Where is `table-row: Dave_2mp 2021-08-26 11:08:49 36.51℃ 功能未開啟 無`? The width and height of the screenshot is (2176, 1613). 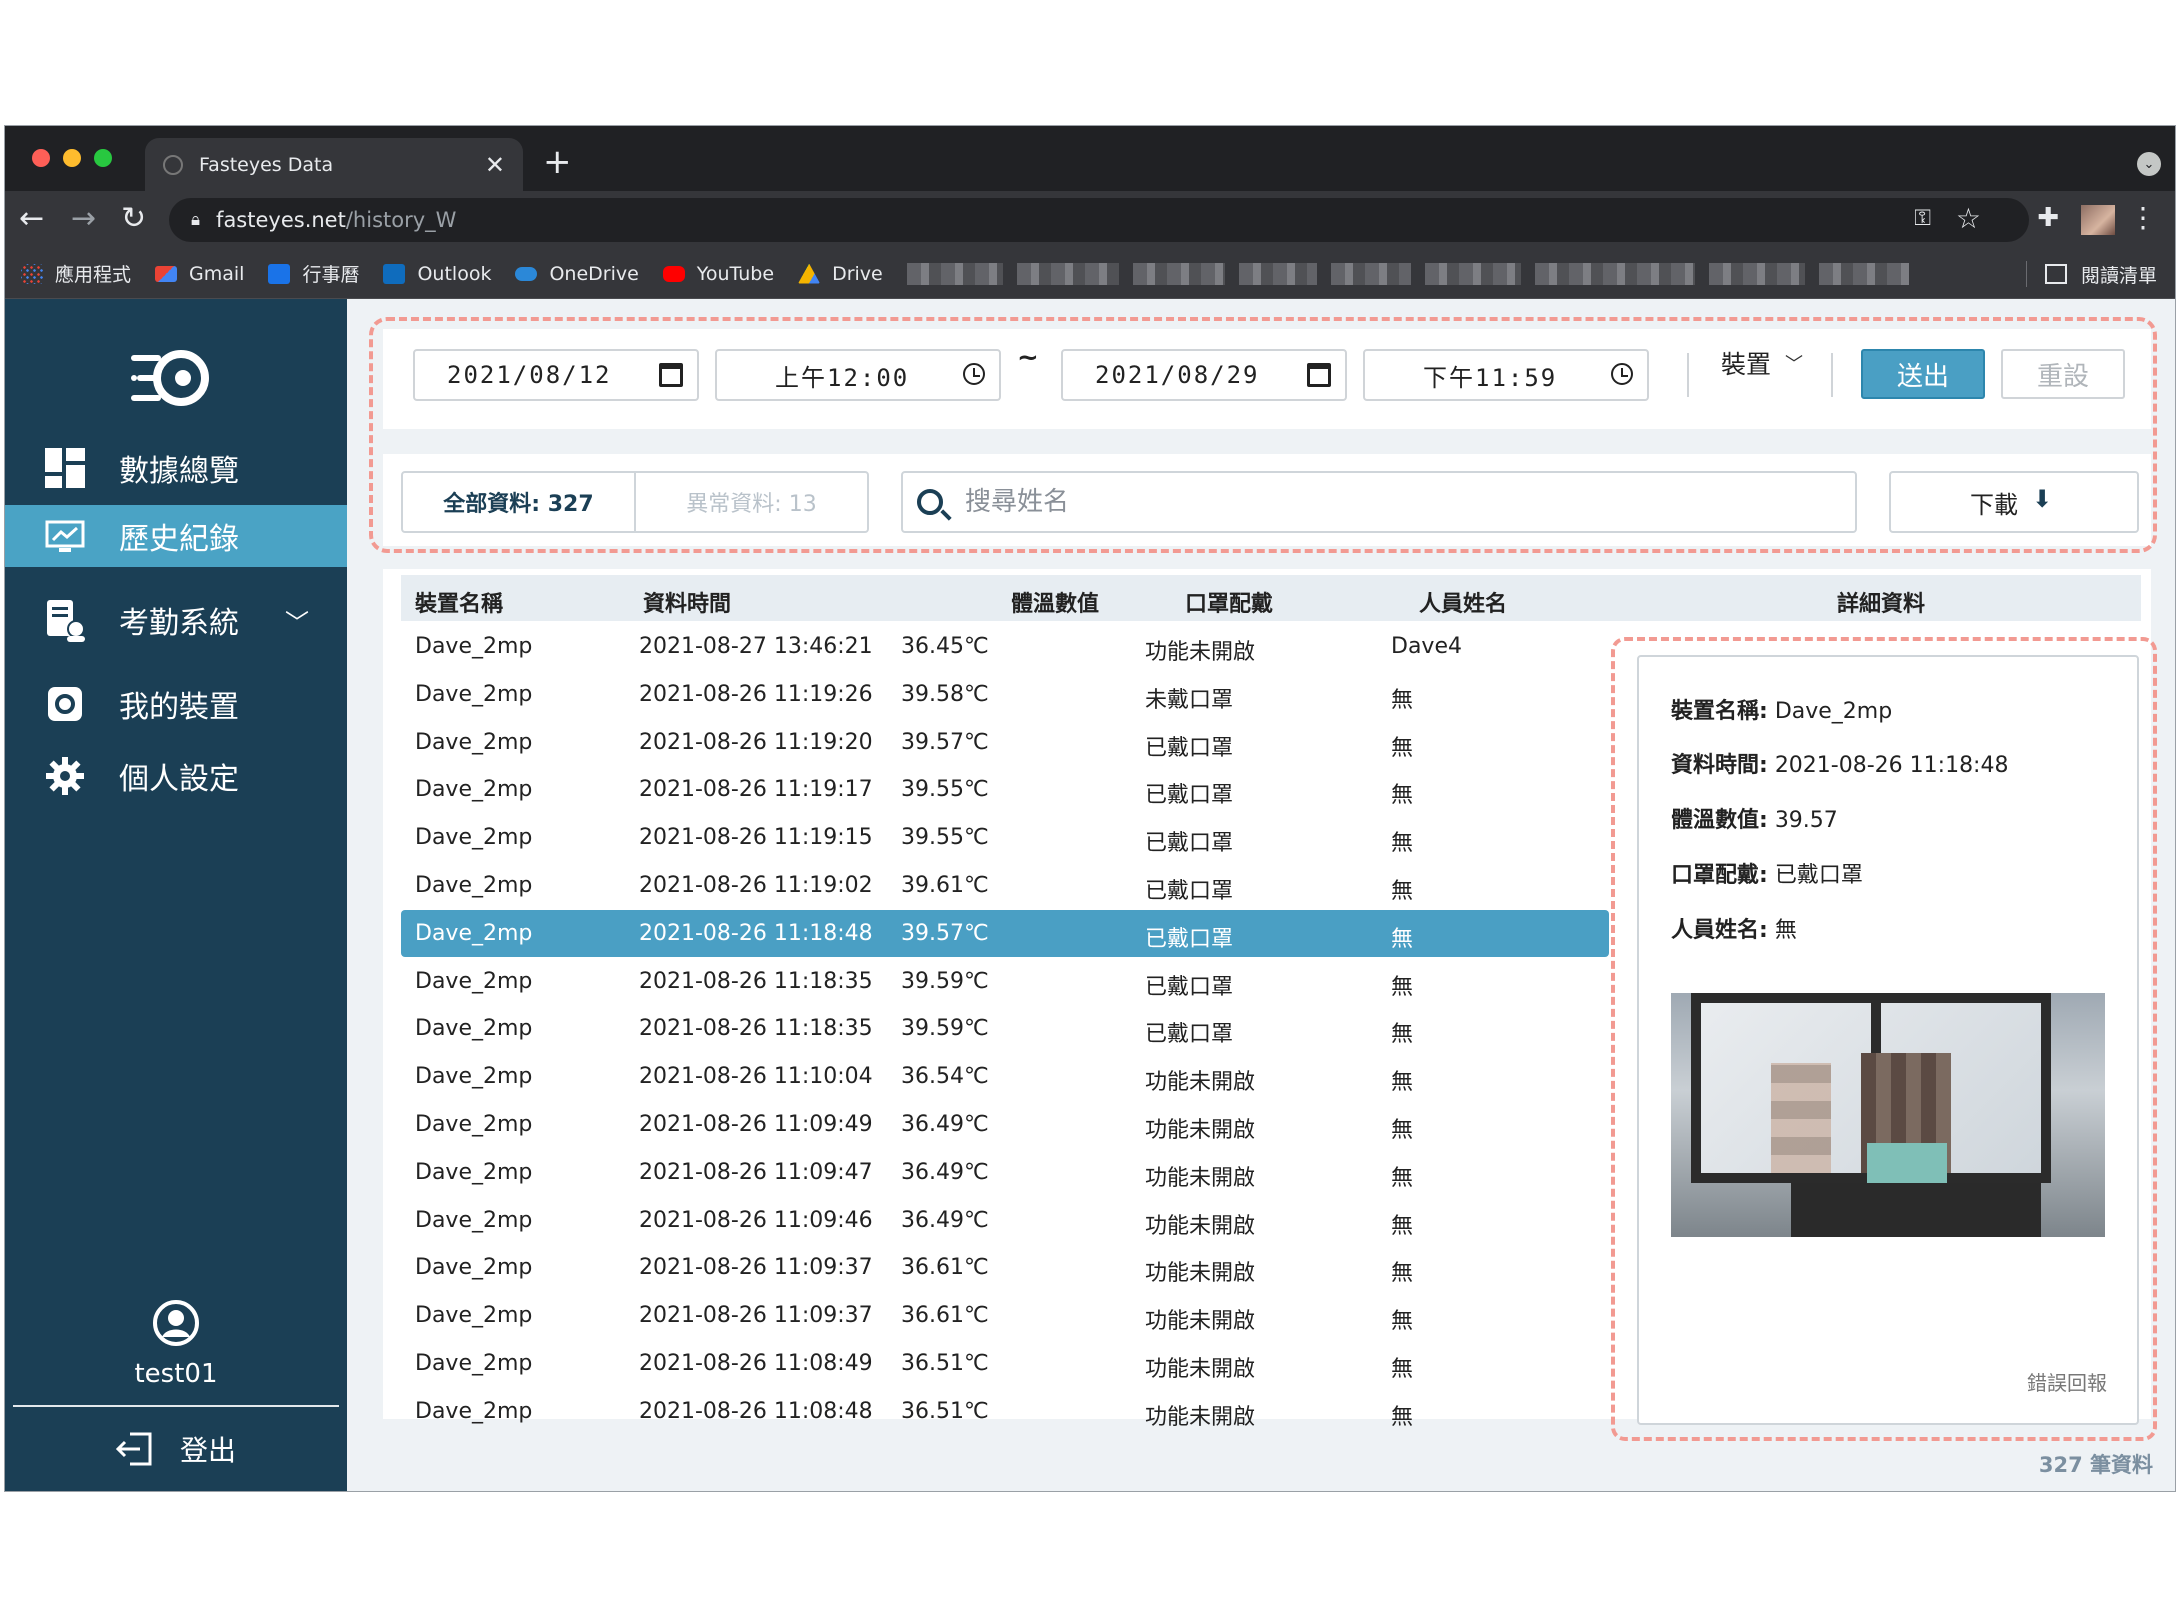
table-row: Dave_2mp 2021-08-26 11:08:49 36.51℃ 功能未開啟 無 is located at coordinates (1005, 1363).